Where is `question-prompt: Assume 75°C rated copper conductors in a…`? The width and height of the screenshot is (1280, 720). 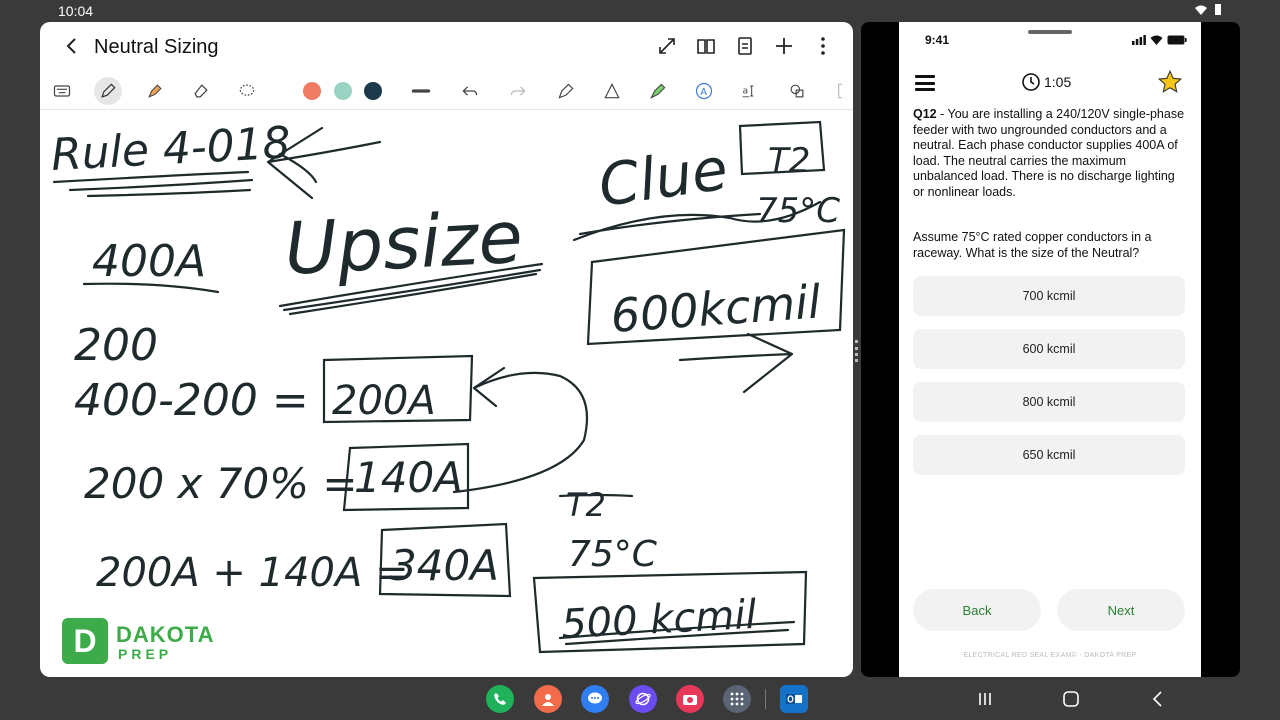
question-prompt: Assume 75°C rated copper conductors in a… is located at coordinates (1032, 245).